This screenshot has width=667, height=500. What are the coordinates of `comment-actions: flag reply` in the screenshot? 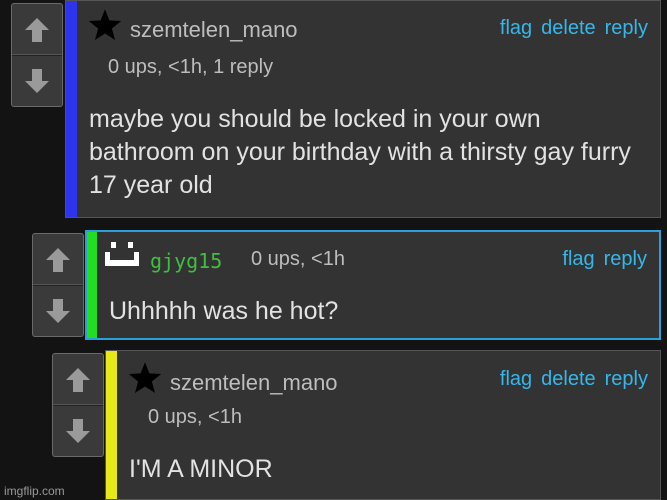 It's located at (604, 259).